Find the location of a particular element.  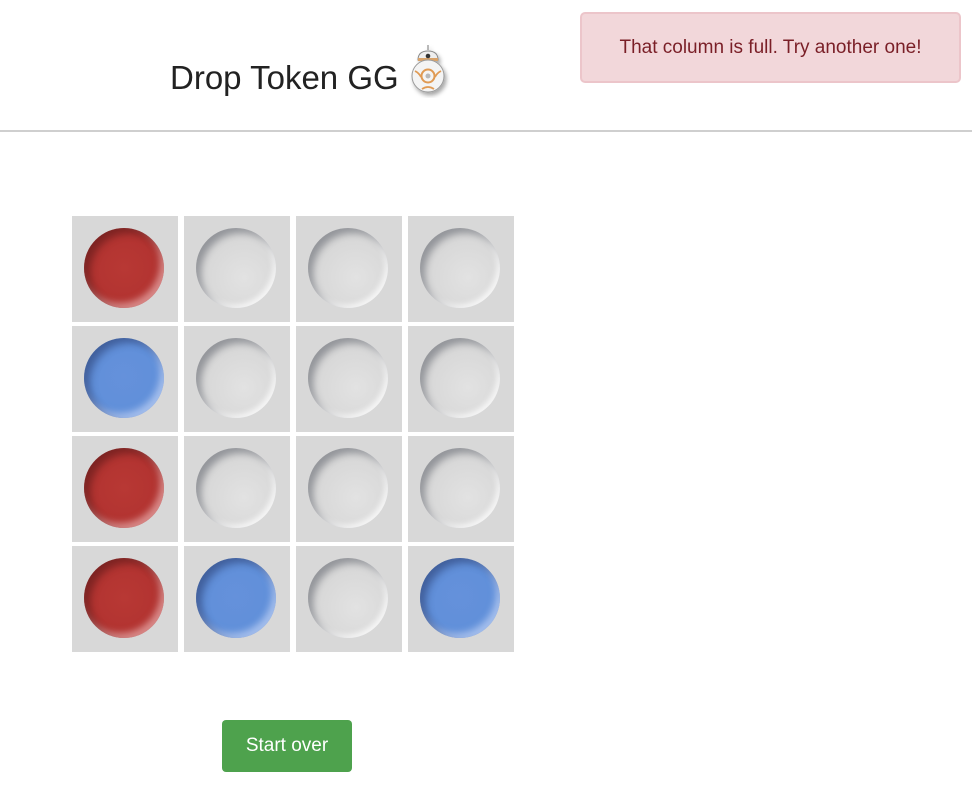

page-title: Drop Token GG is located at coordinates (284, 77).